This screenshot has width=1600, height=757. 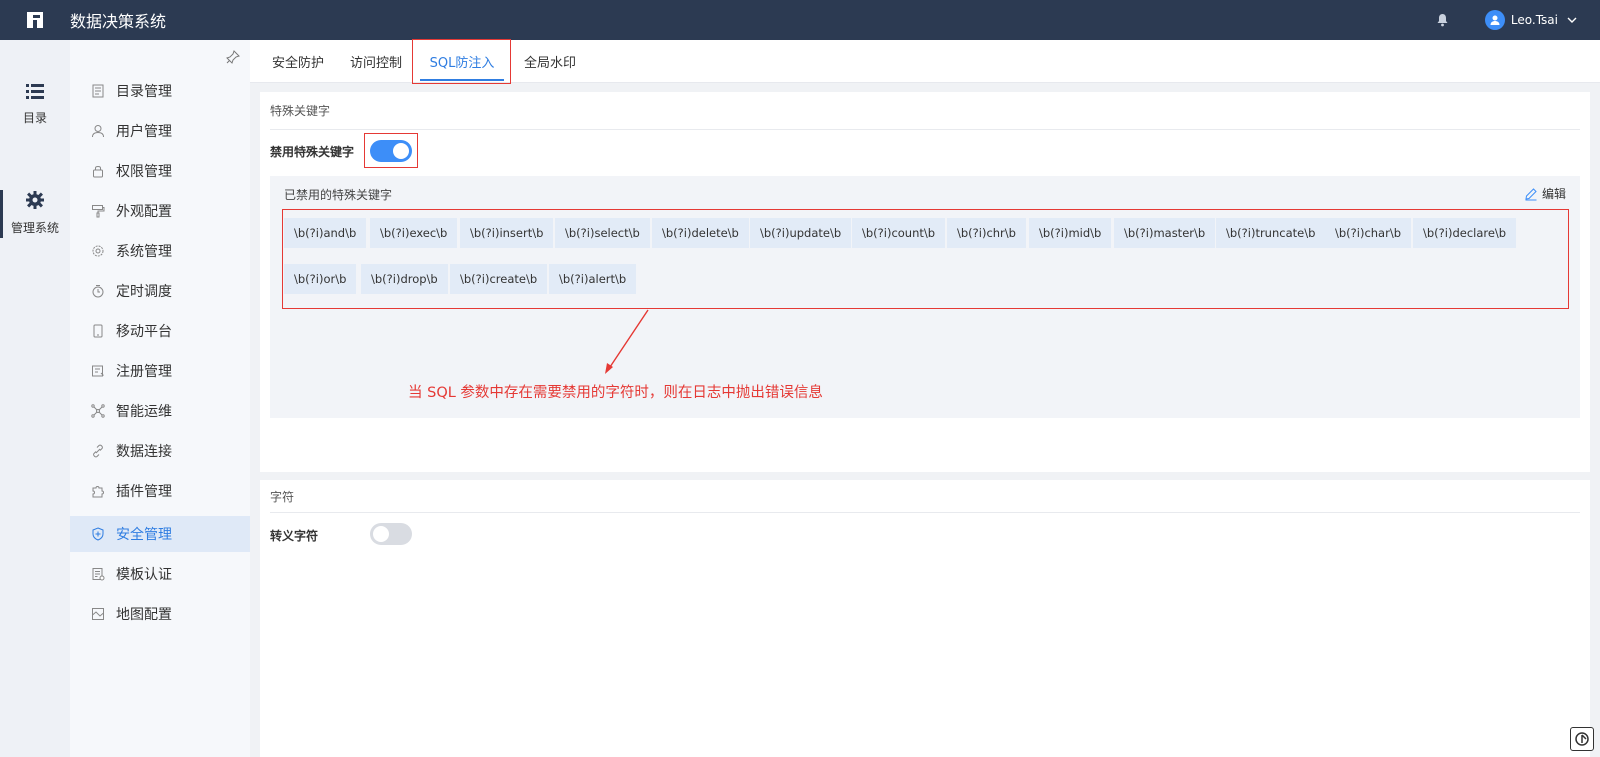 I want to click on app-logo-icon, so click(x=35, y=20).